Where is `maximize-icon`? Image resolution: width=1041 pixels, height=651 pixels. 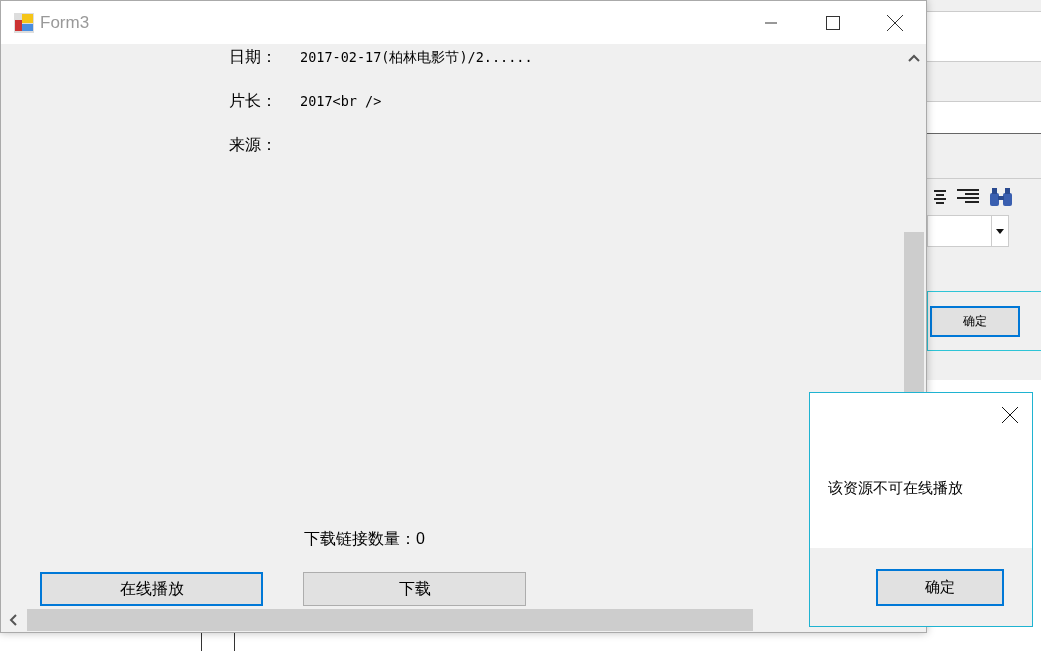
maximize-icon is located at coordinates (833, 22).